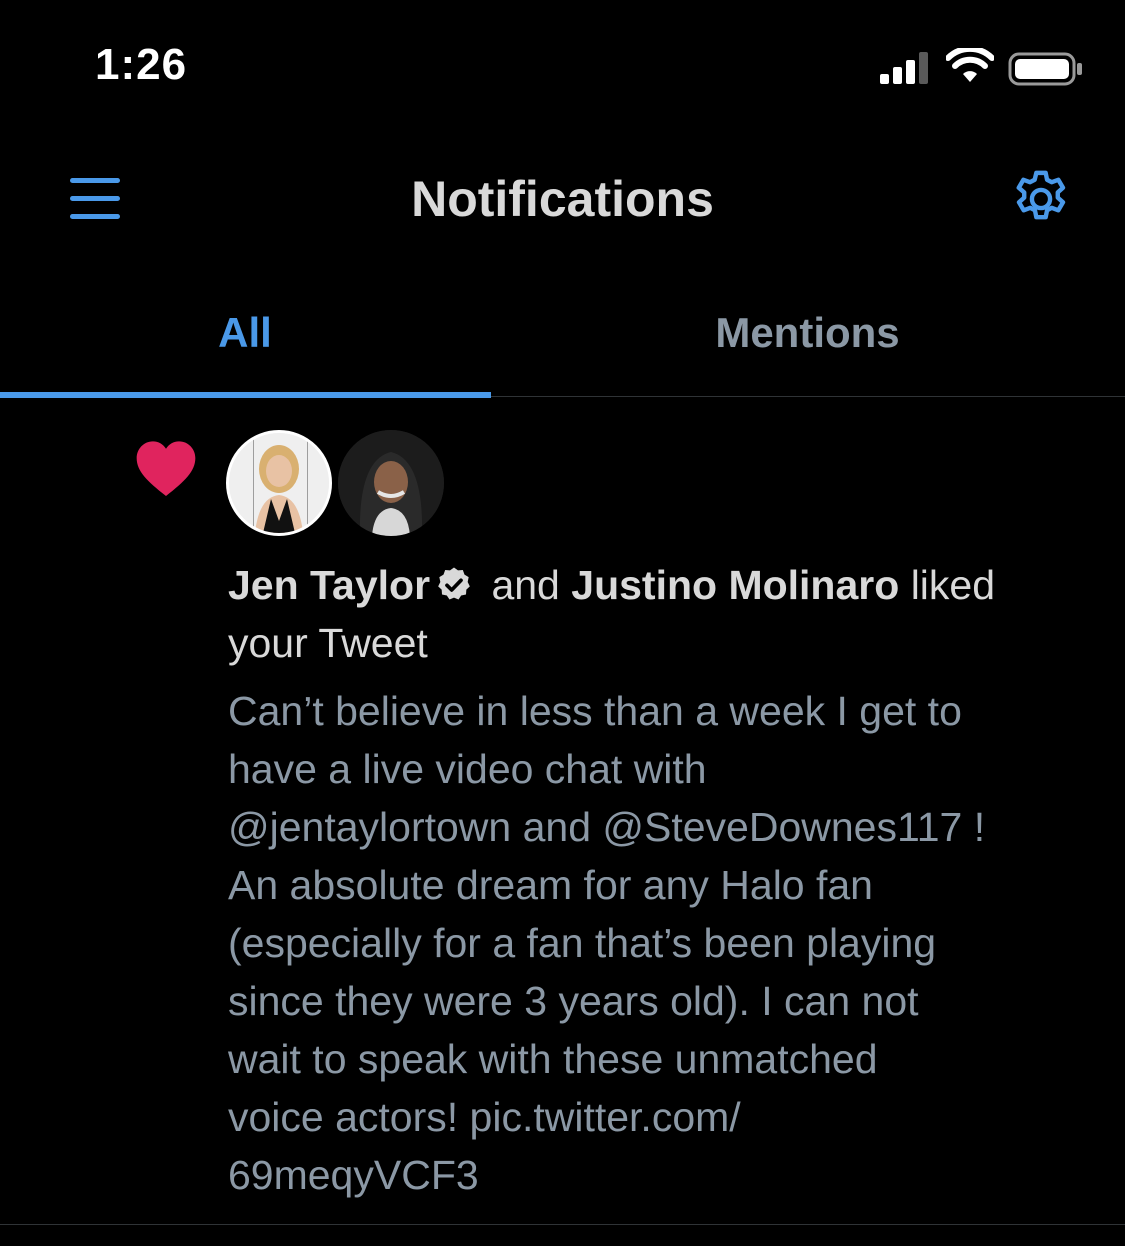  What do you see at coordinates (1045, 69) in the screenshot?
I see `battery-icon` at bounding box center [1045, 69].